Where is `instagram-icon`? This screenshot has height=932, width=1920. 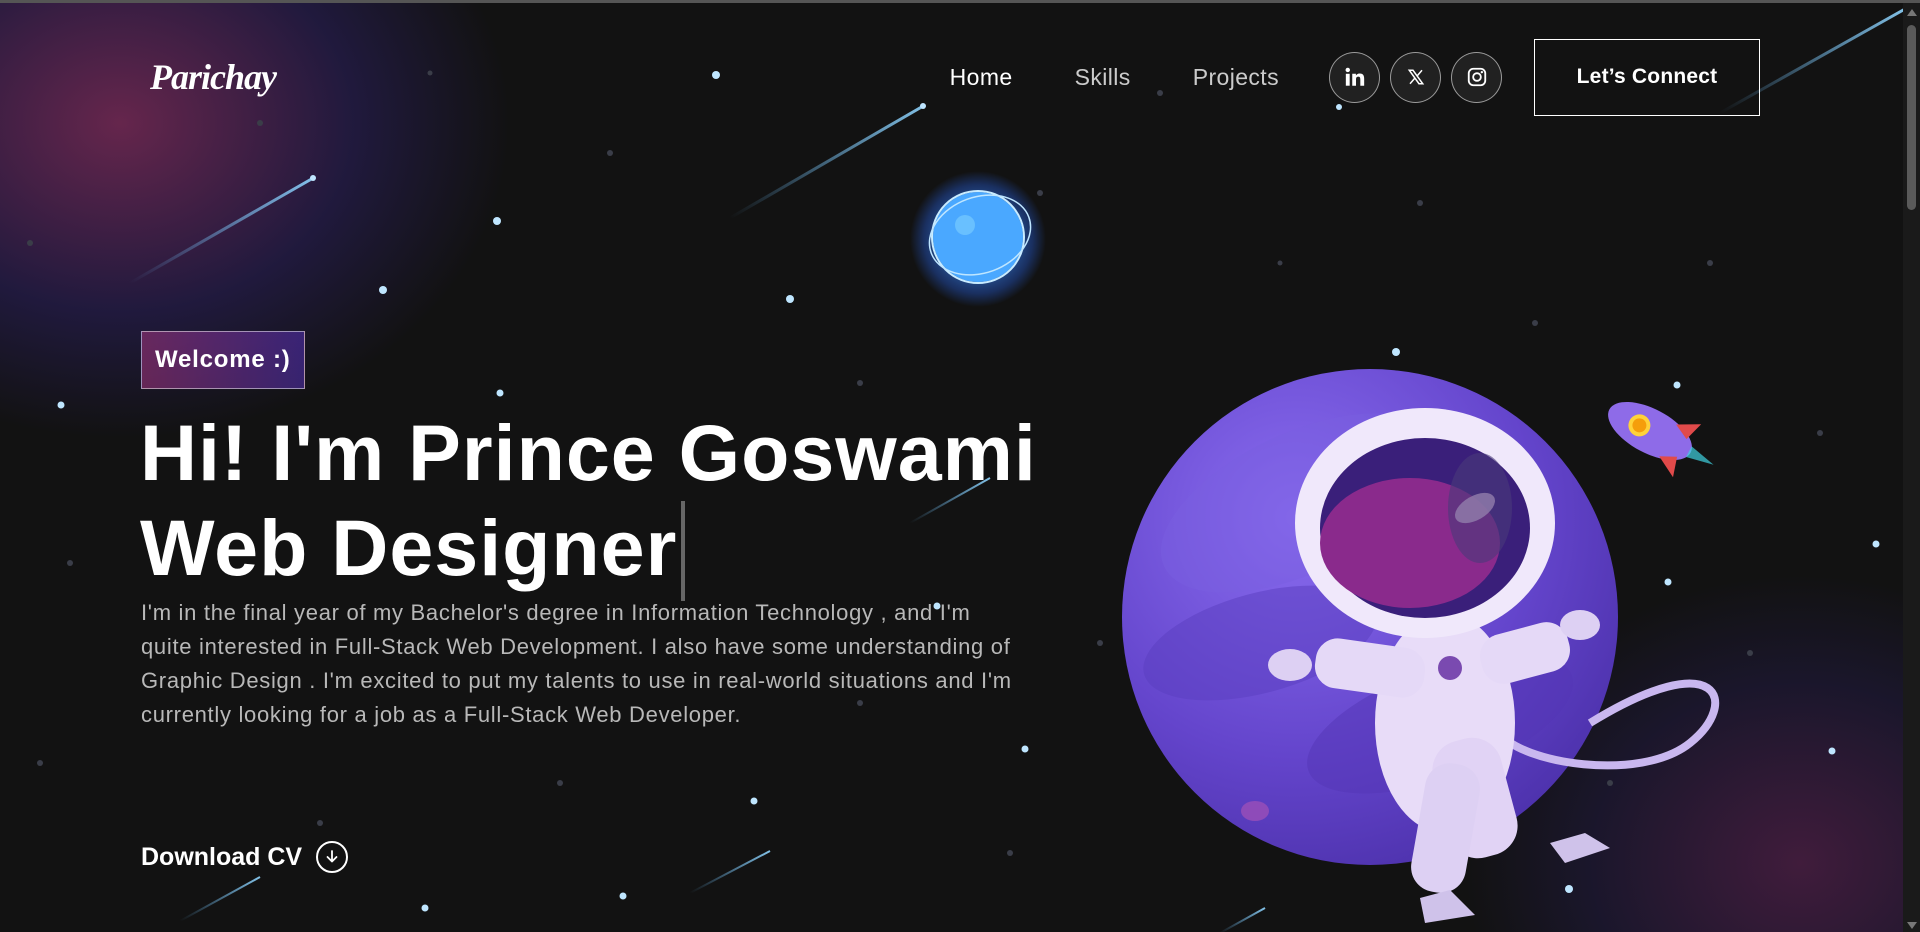
instagram-icon is located at coordinates (1476, 77).